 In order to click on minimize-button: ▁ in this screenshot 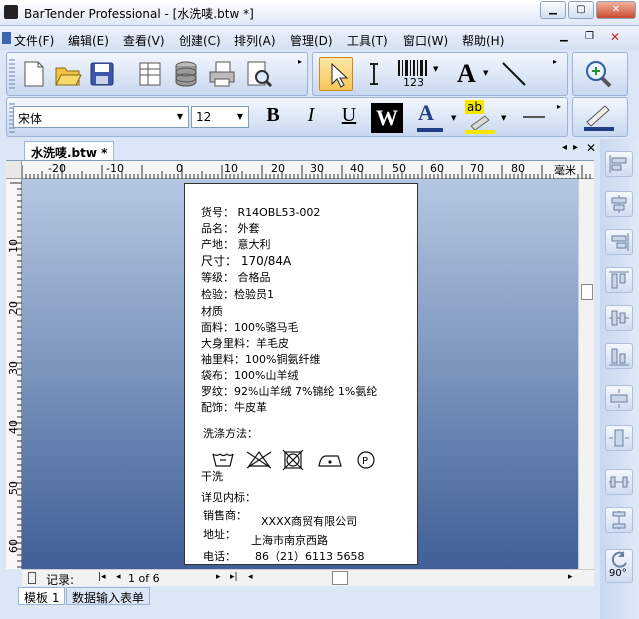, I will do `click(553, 10)`.